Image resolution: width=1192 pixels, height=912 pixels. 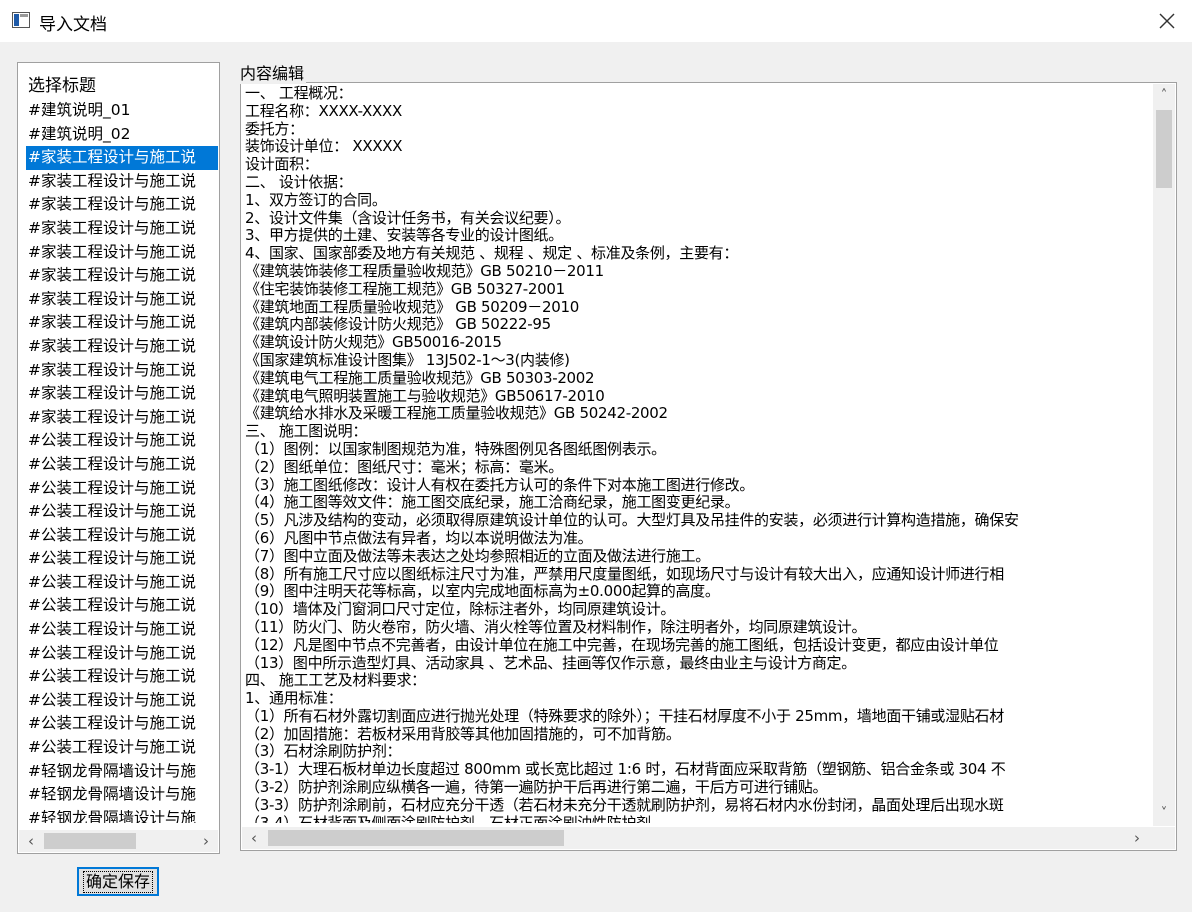 I want to click on document-window-icon, so click(x=21, y=20).